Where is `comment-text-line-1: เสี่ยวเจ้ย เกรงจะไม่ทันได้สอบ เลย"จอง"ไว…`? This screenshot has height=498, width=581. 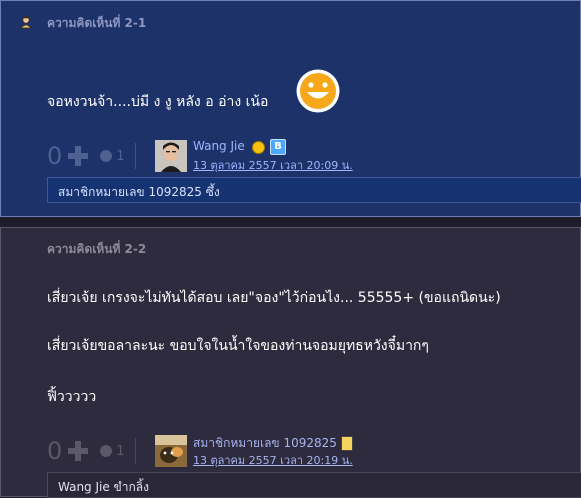
comment-text-line-1: เสี่ยวเจ้ย เกรงจะไม่ทันได้สอบ เลย"จอง"ไว… is located at coordinates (274, 298).